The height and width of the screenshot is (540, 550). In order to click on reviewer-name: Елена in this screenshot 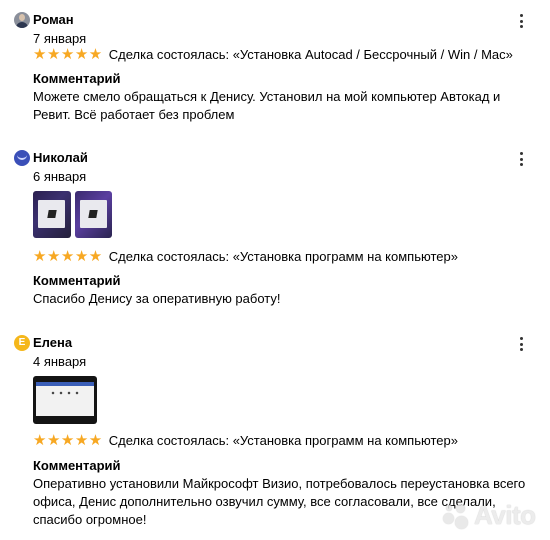, I will do `click(52, 343)`.